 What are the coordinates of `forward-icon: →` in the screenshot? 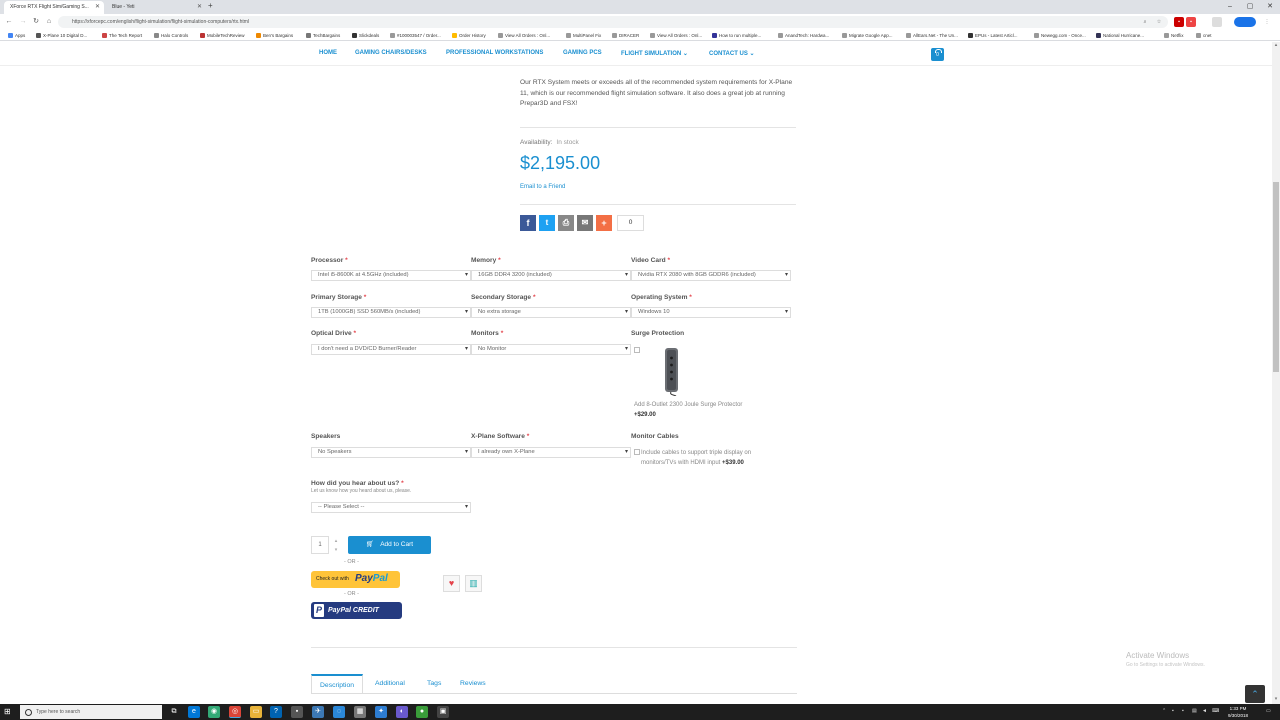 It's located at (23, 22).